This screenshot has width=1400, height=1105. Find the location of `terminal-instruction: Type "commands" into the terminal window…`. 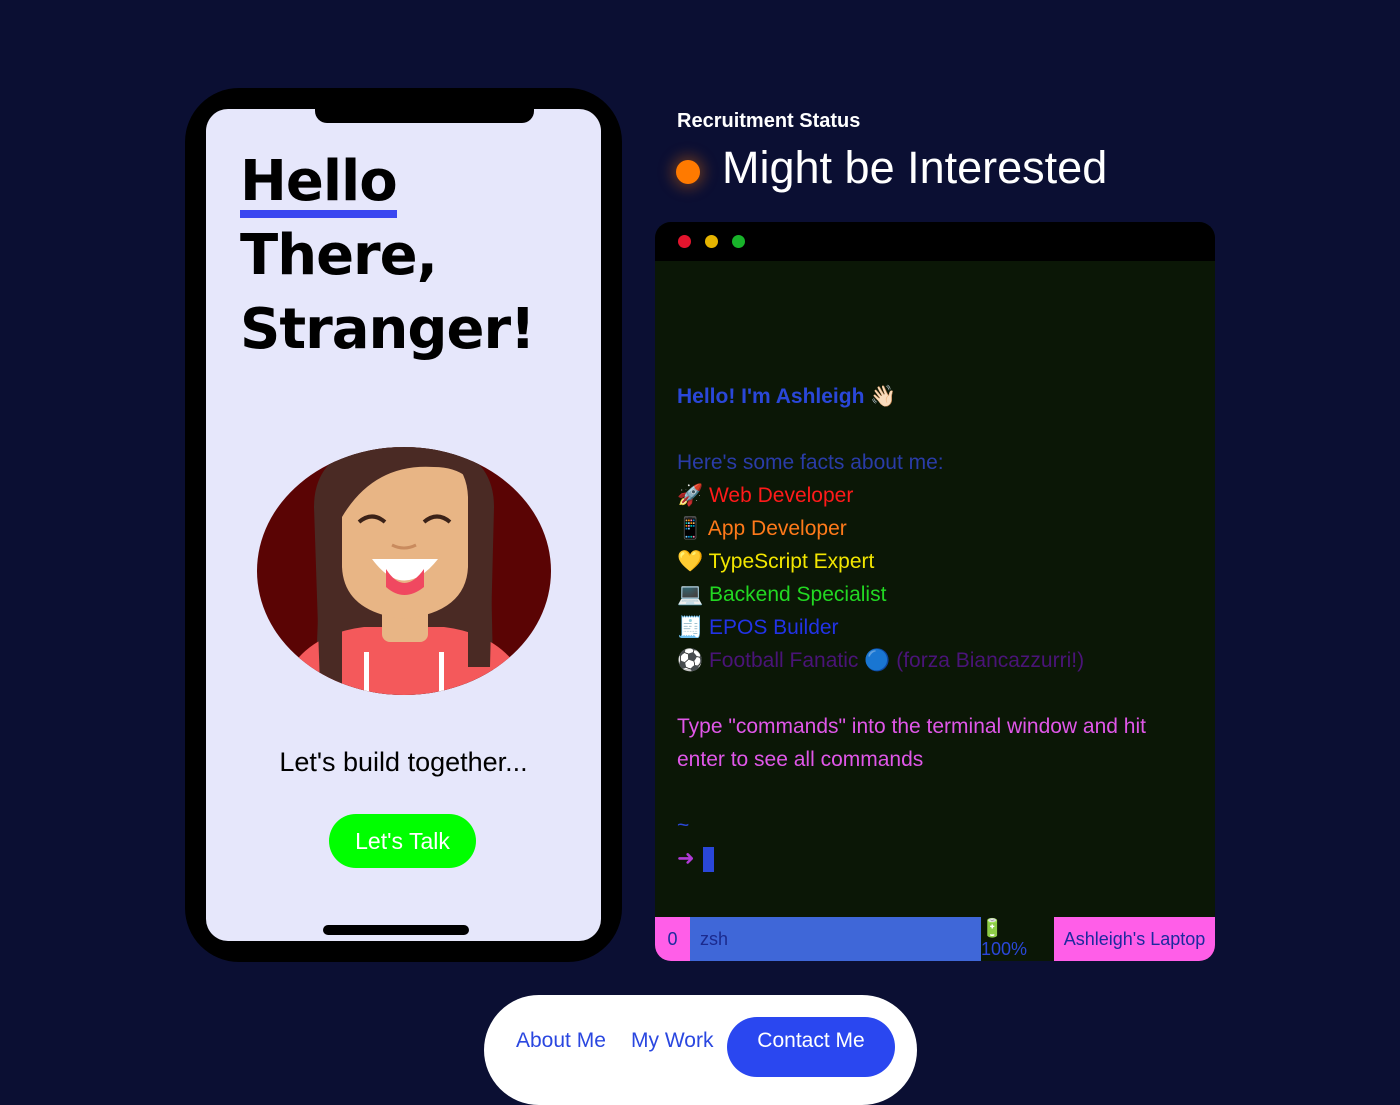

terminal-instruction: Type "commands" into the terminal window… is located at coordinates (911, 743).